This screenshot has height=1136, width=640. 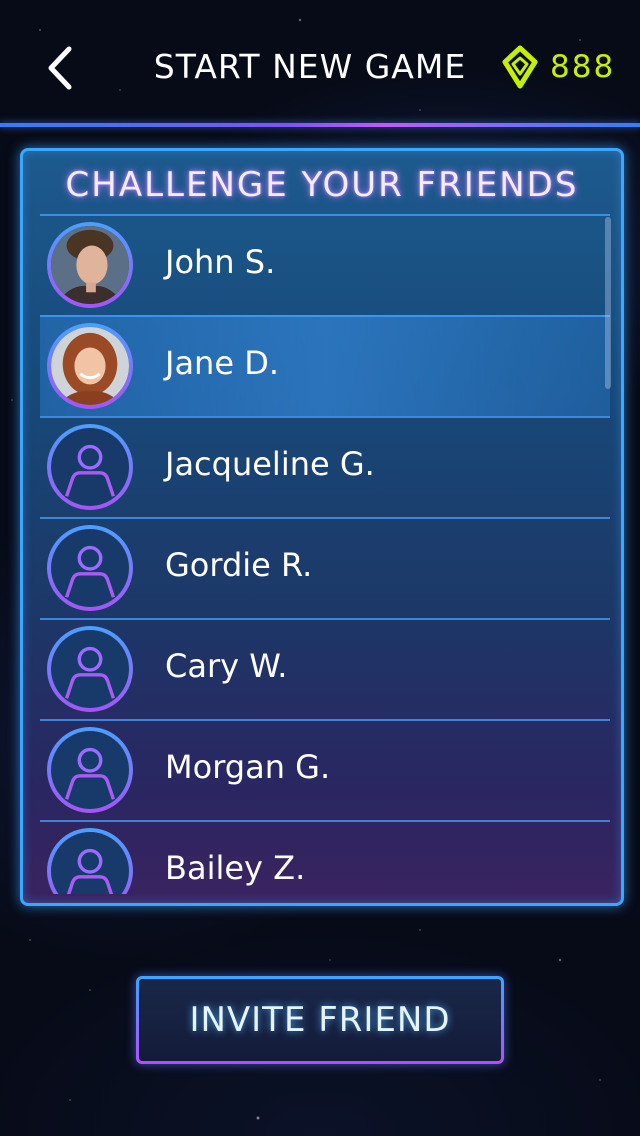 I want to click on gem-counter: 888, so click(x=557, y=67).